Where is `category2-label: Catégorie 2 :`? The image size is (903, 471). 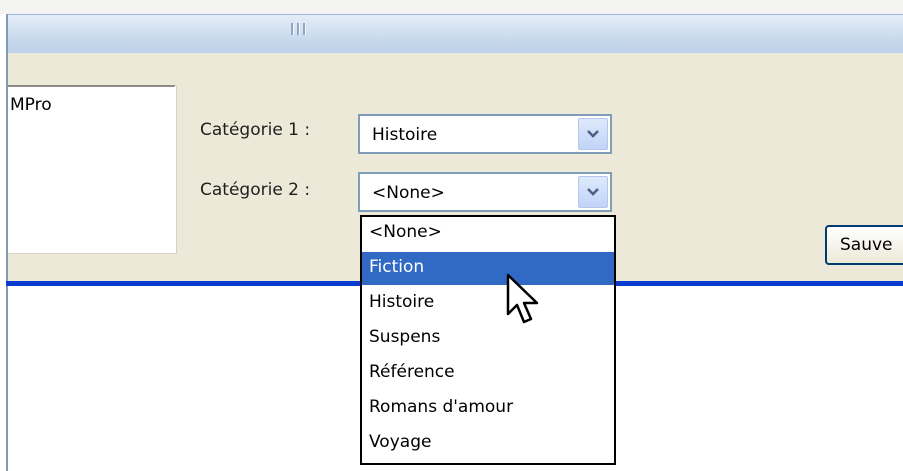
category2-label: Catégorie 2 : is located at coordinates (255, 190).